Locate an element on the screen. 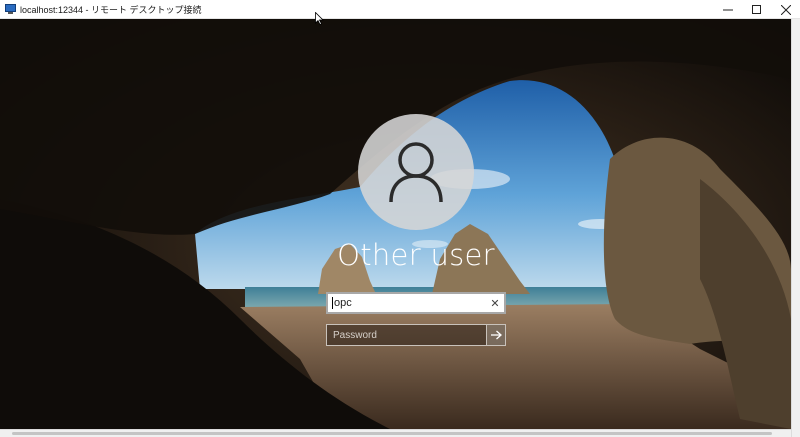 The width and height of the screenshot is (800, 437). clear-icon: ✕ is located at coordinates (495, 303).